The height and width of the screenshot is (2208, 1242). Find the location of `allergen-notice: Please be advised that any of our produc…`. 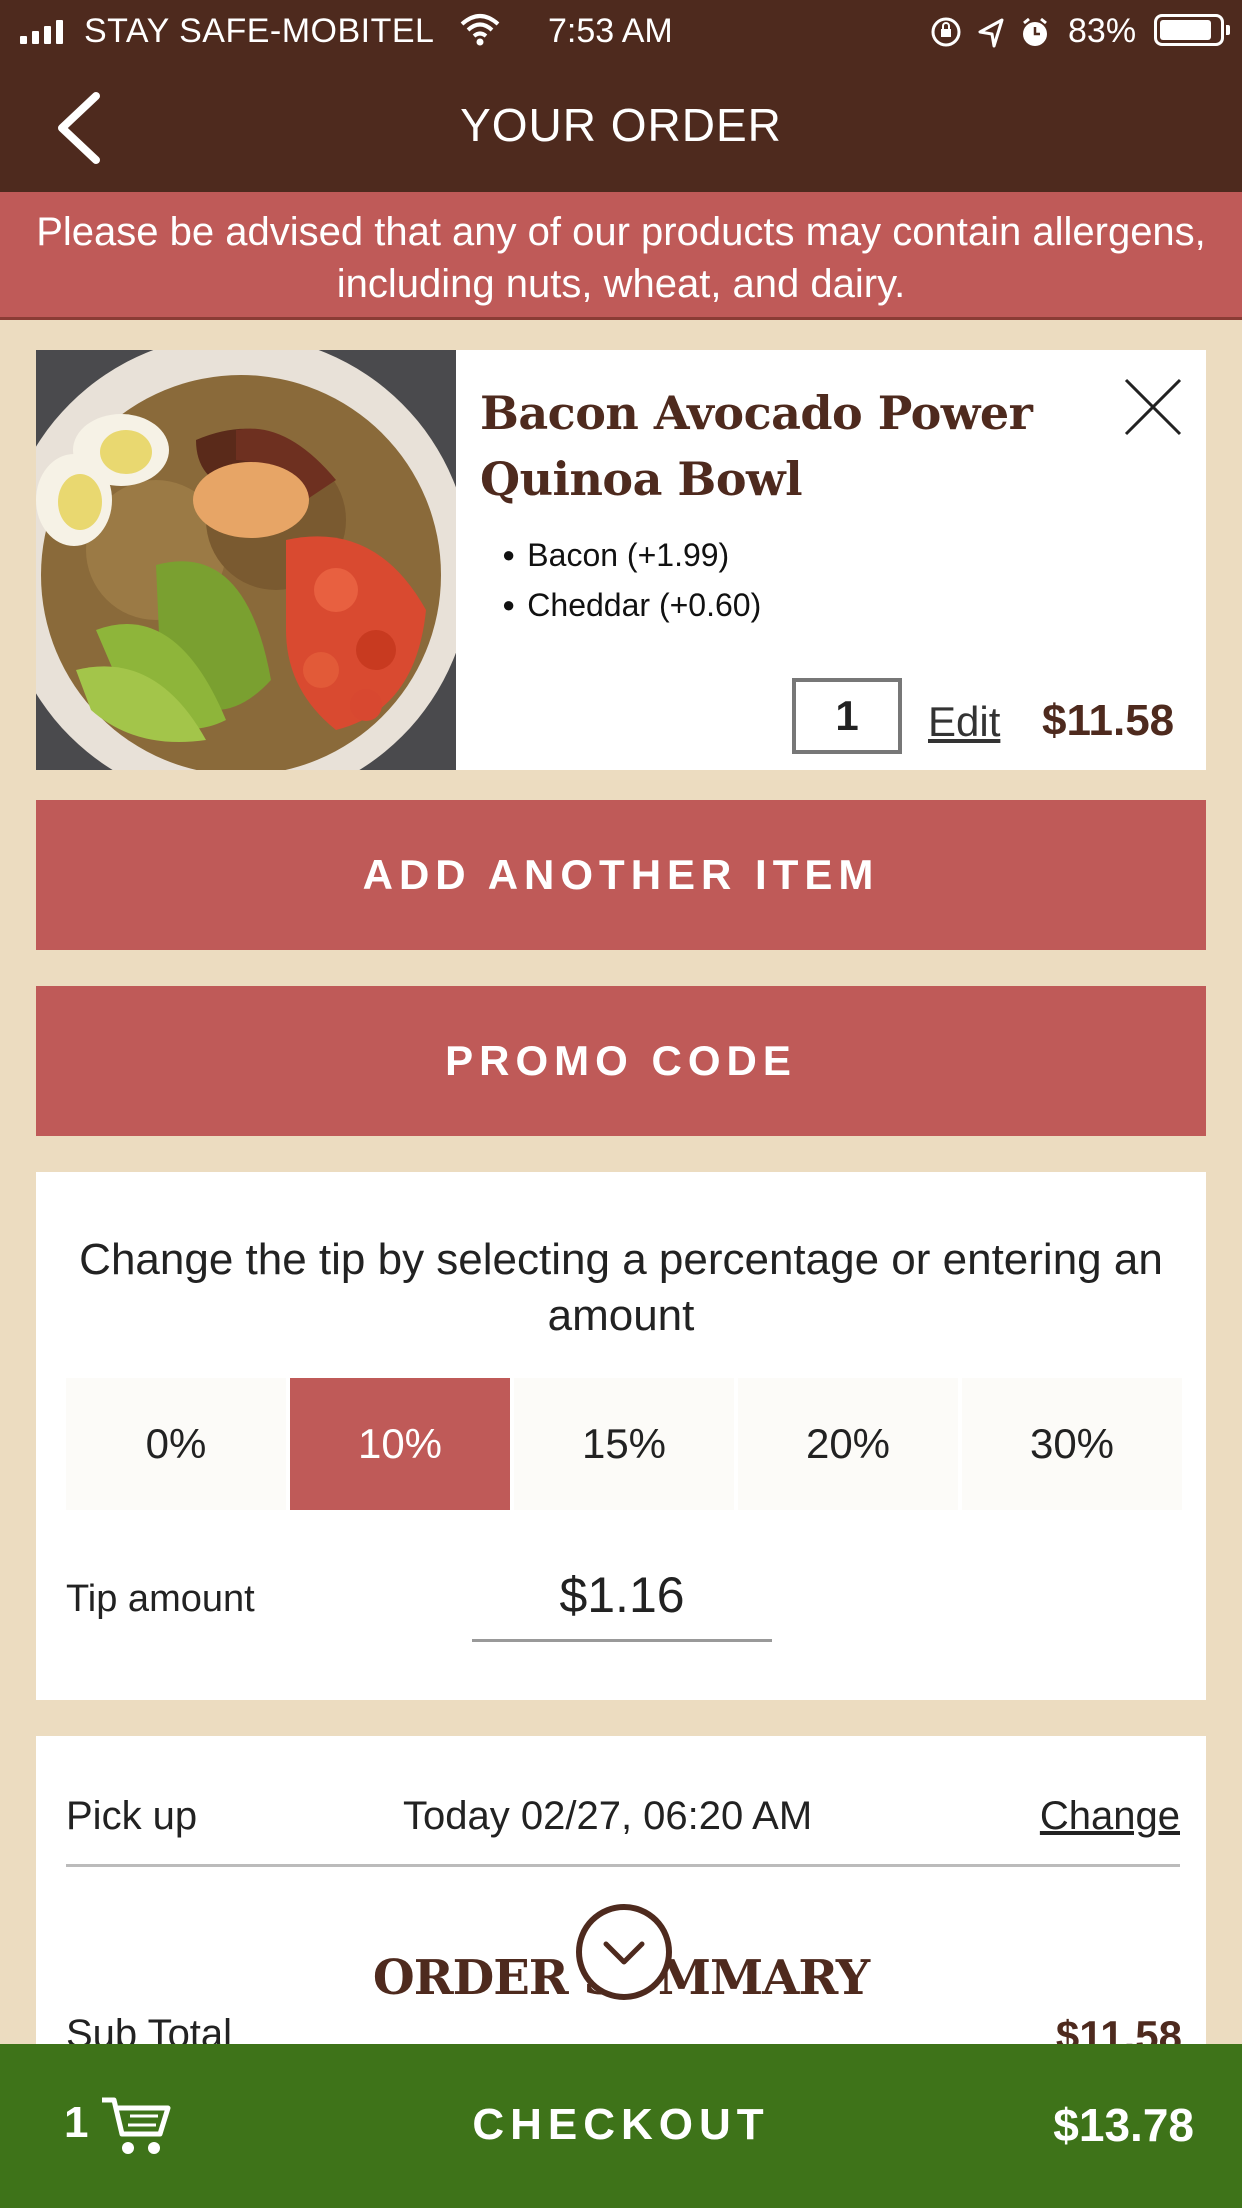

allergen-notice: Please be advised that any of our produc… is located at coordinates (621, 256).